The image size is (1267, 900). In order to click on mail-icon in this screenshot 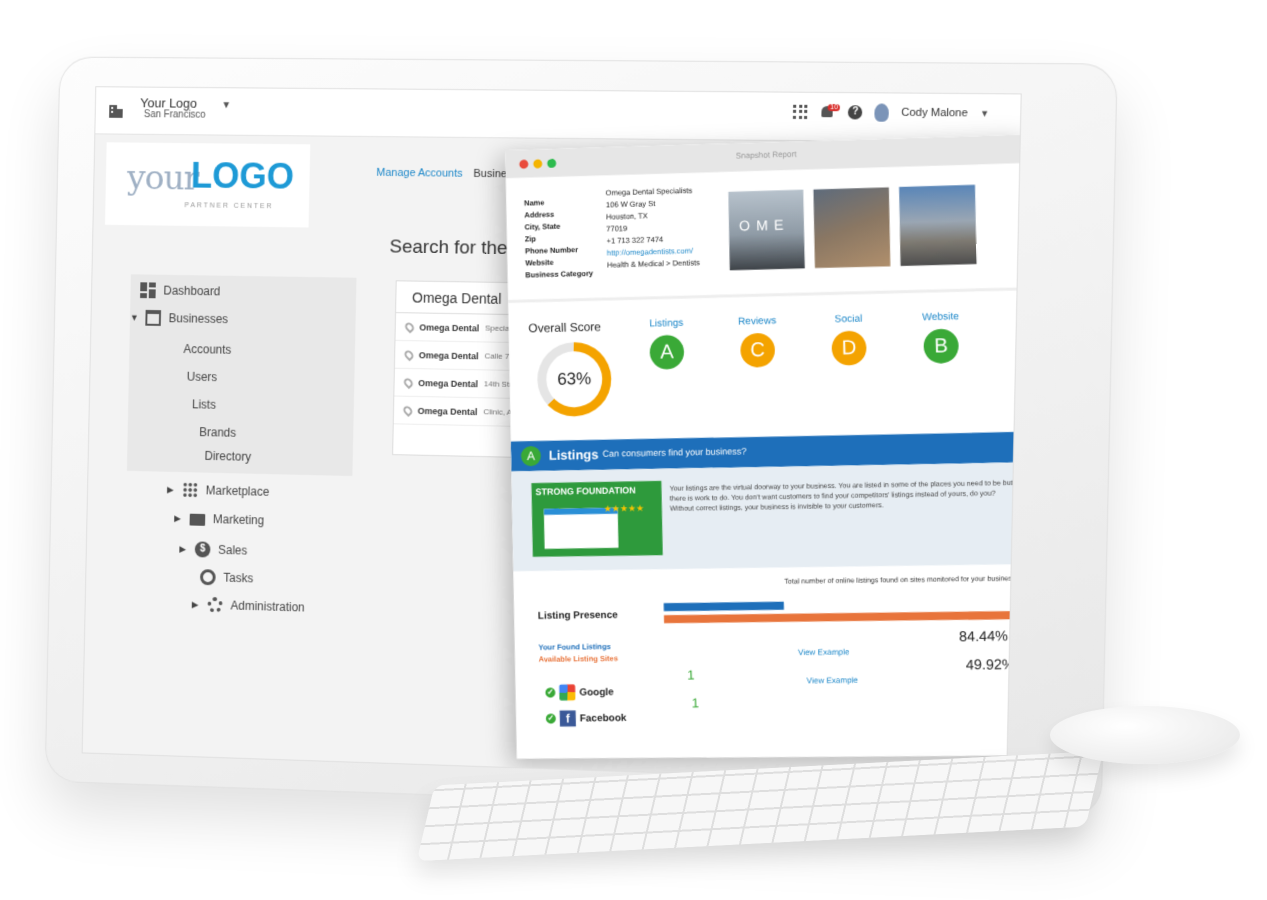, I will do `click(198, 520)`.